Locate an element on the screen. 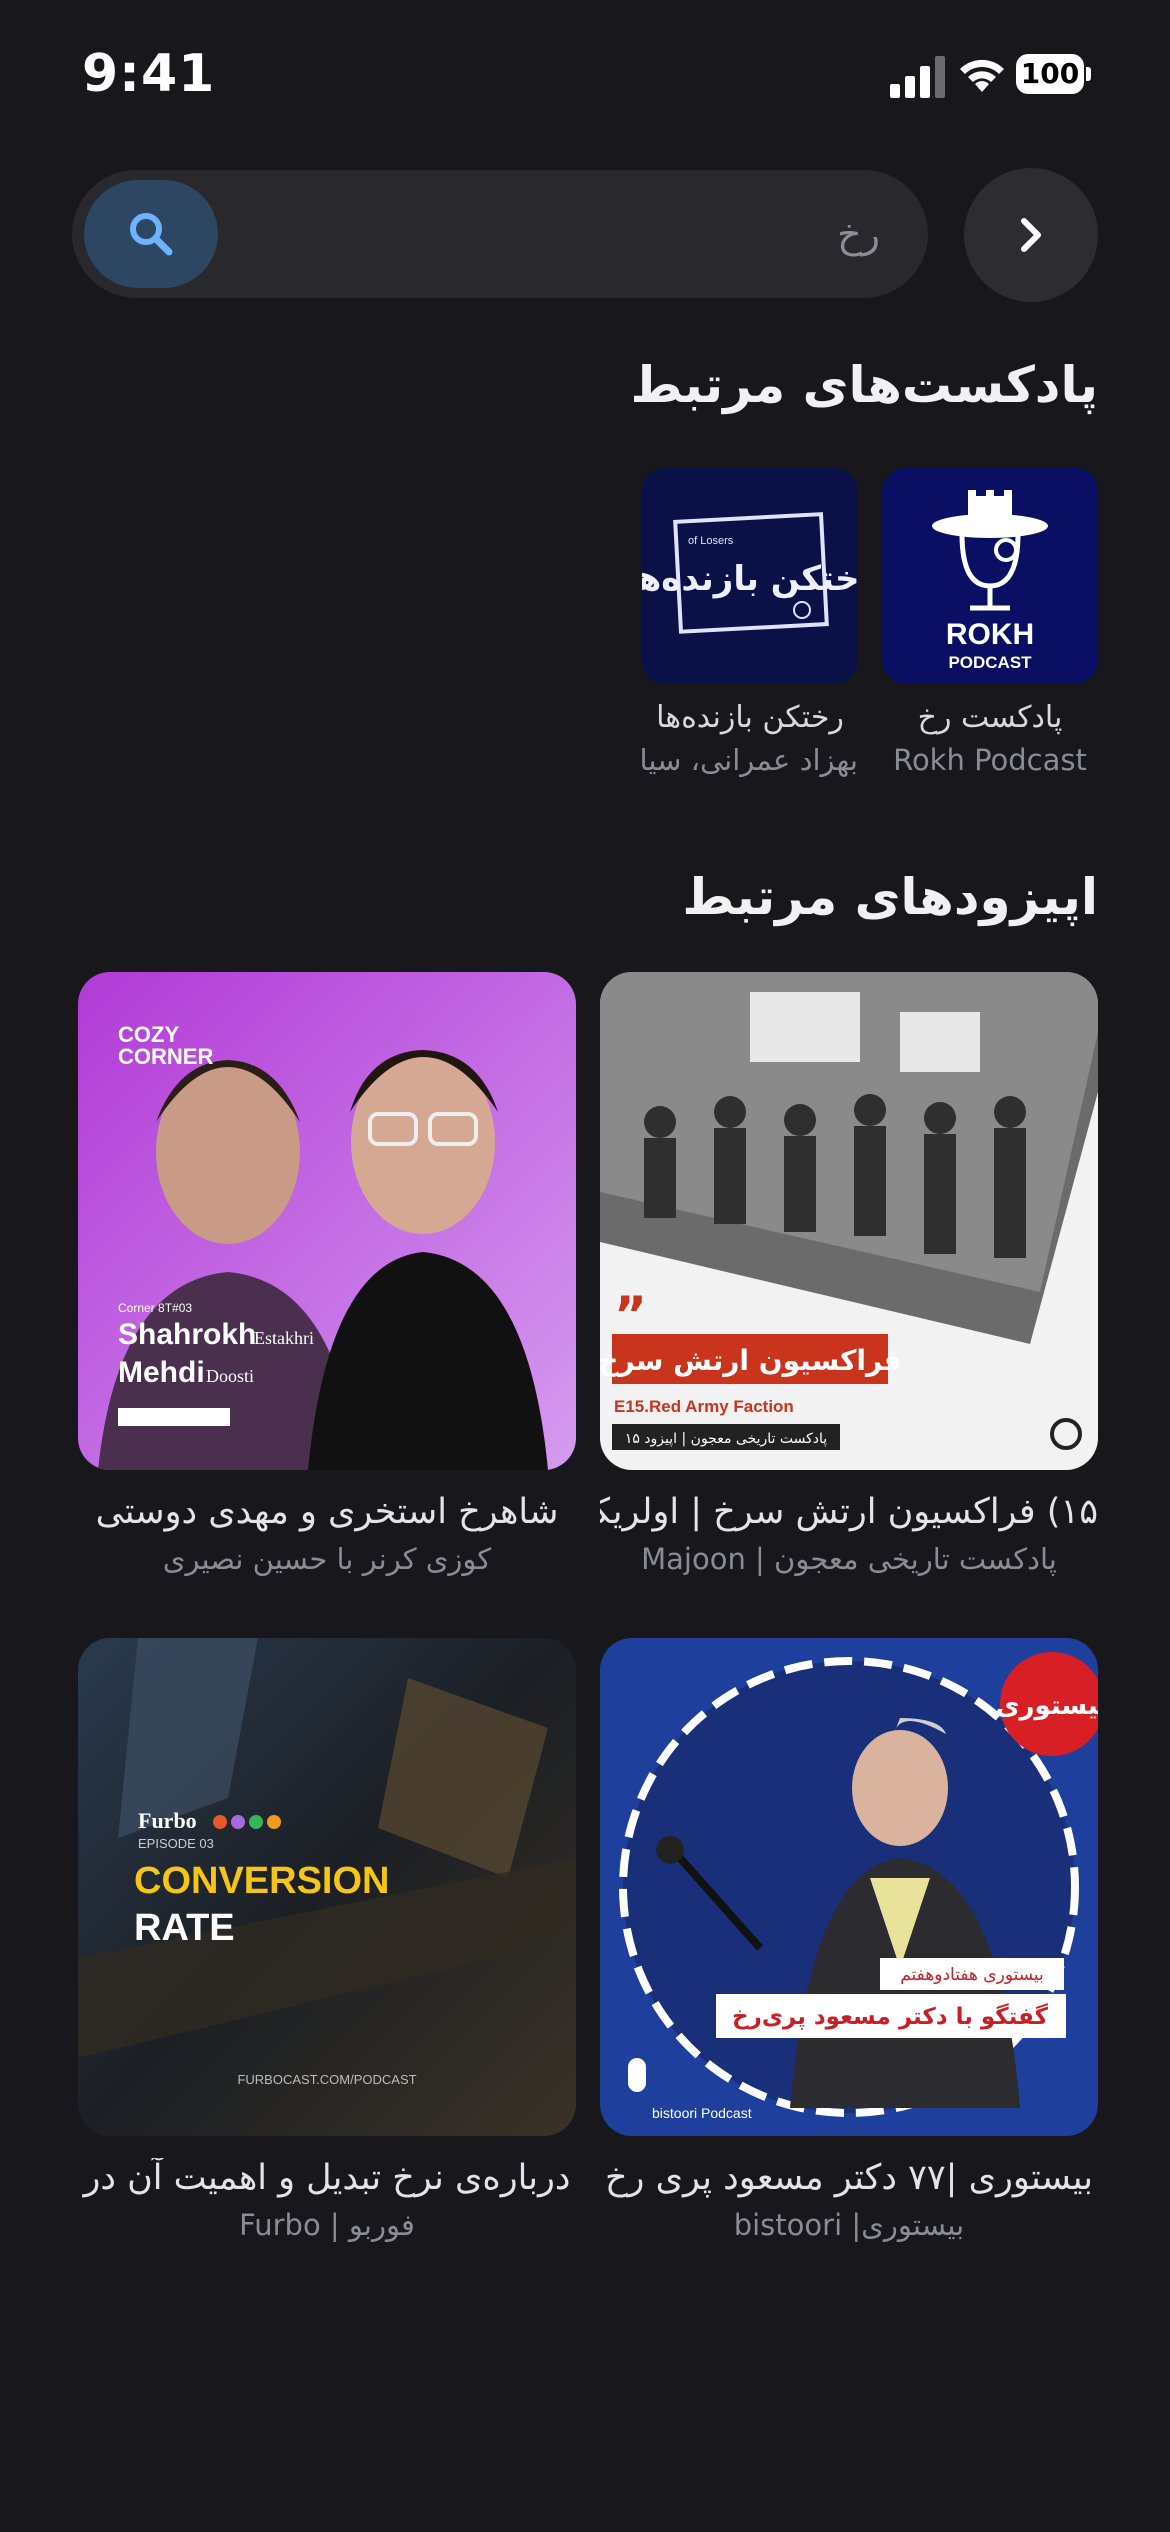 This screenshot has height=2532, width=1170. battery-indicator: 100 is located at coordinates (1054, 75).